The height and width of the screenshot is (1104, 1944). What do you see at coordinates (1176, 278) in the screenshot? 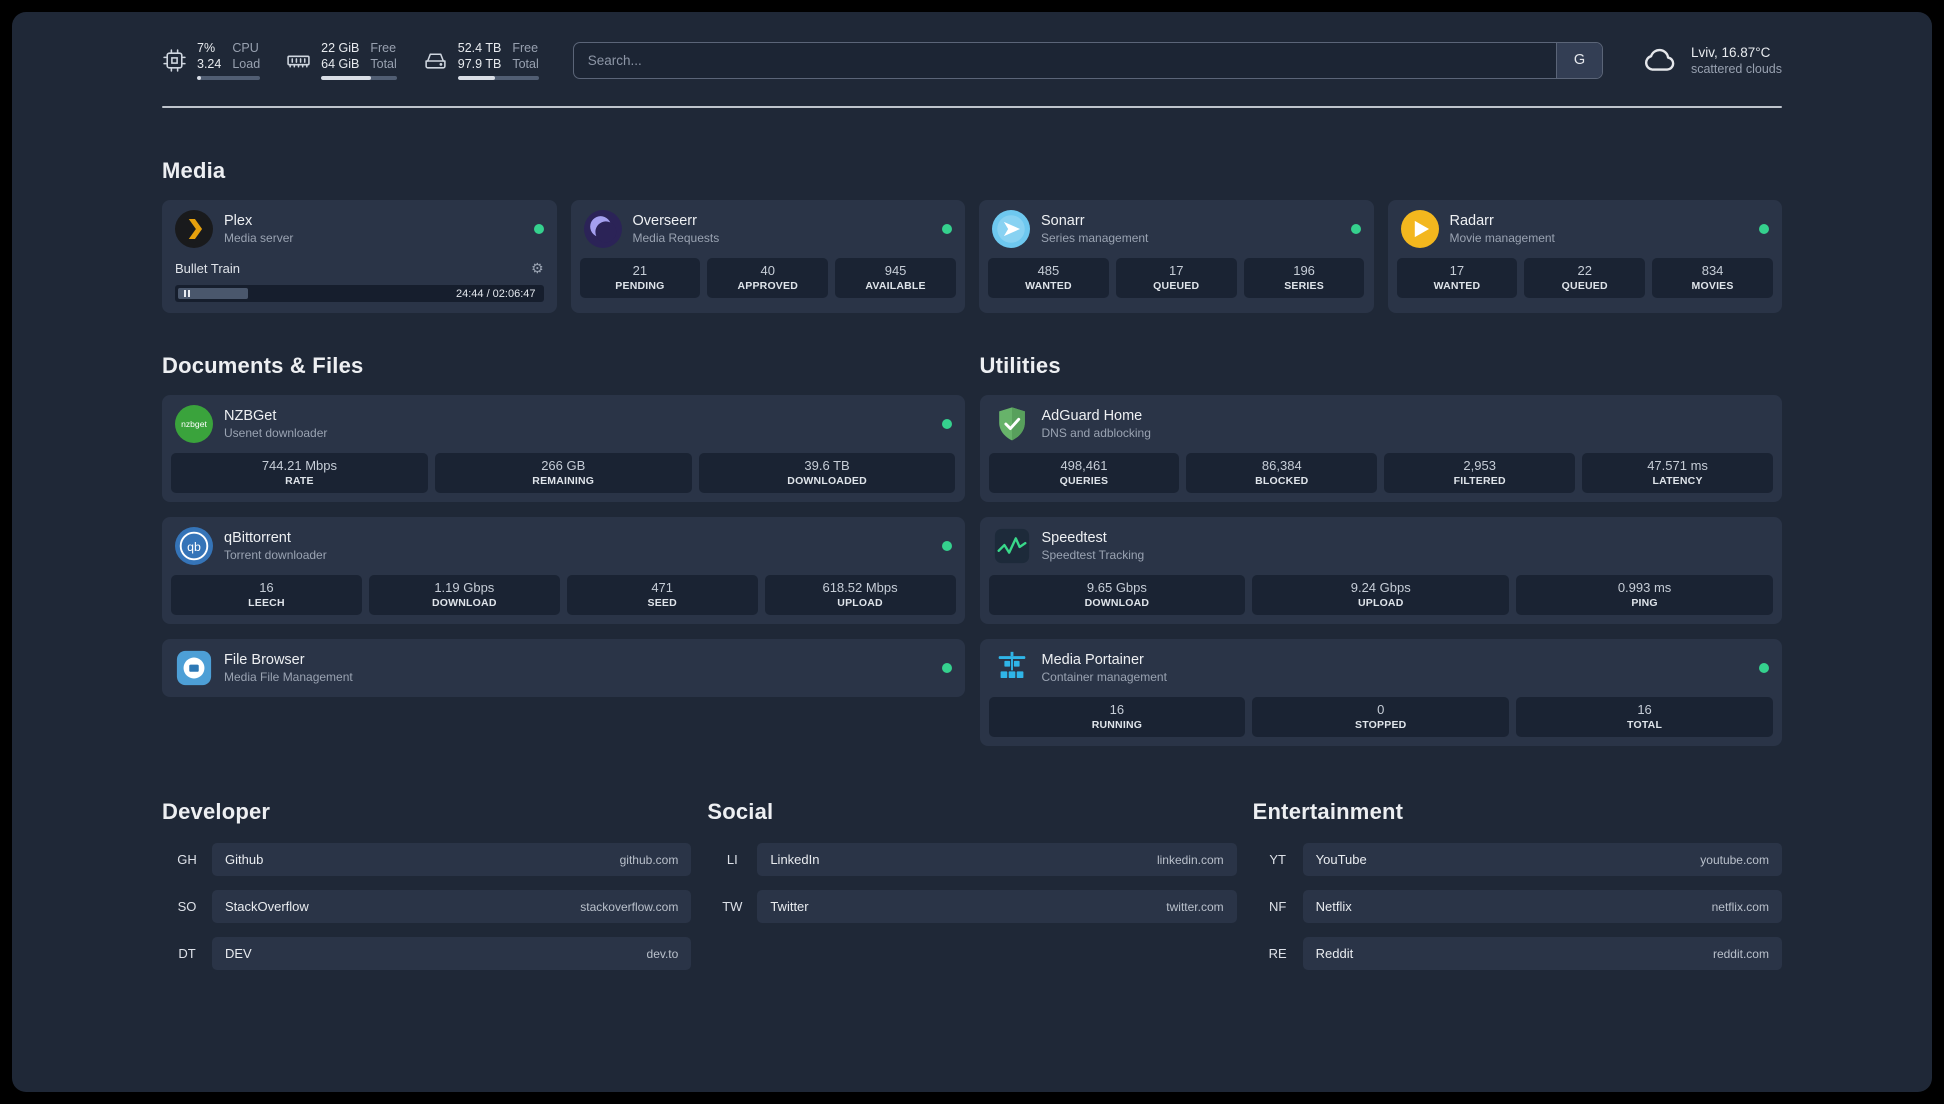
I see `stat-queued: 17 QUEUED` at bounding box center [1176, 278].